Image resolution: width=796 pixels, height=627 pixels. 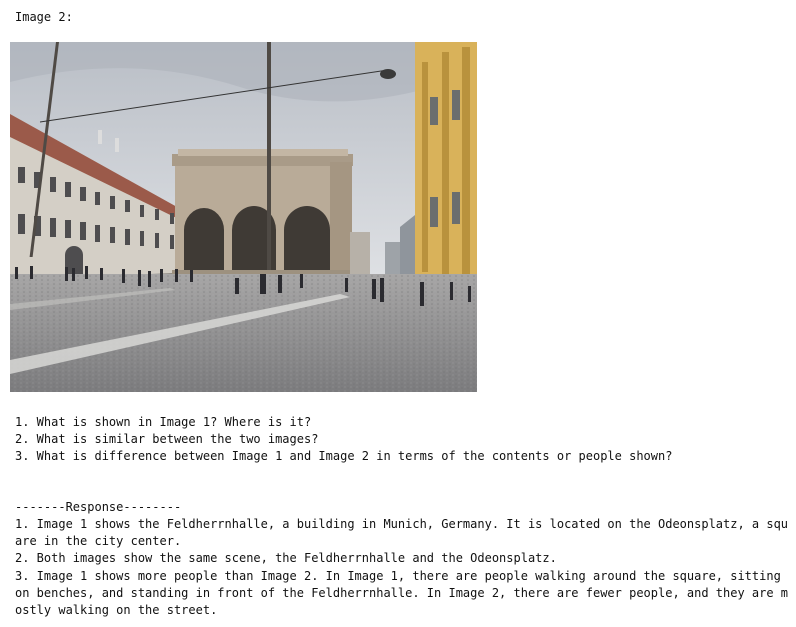 I want to click on feldherrnhalle-loggia, so click(x=264, y=214).